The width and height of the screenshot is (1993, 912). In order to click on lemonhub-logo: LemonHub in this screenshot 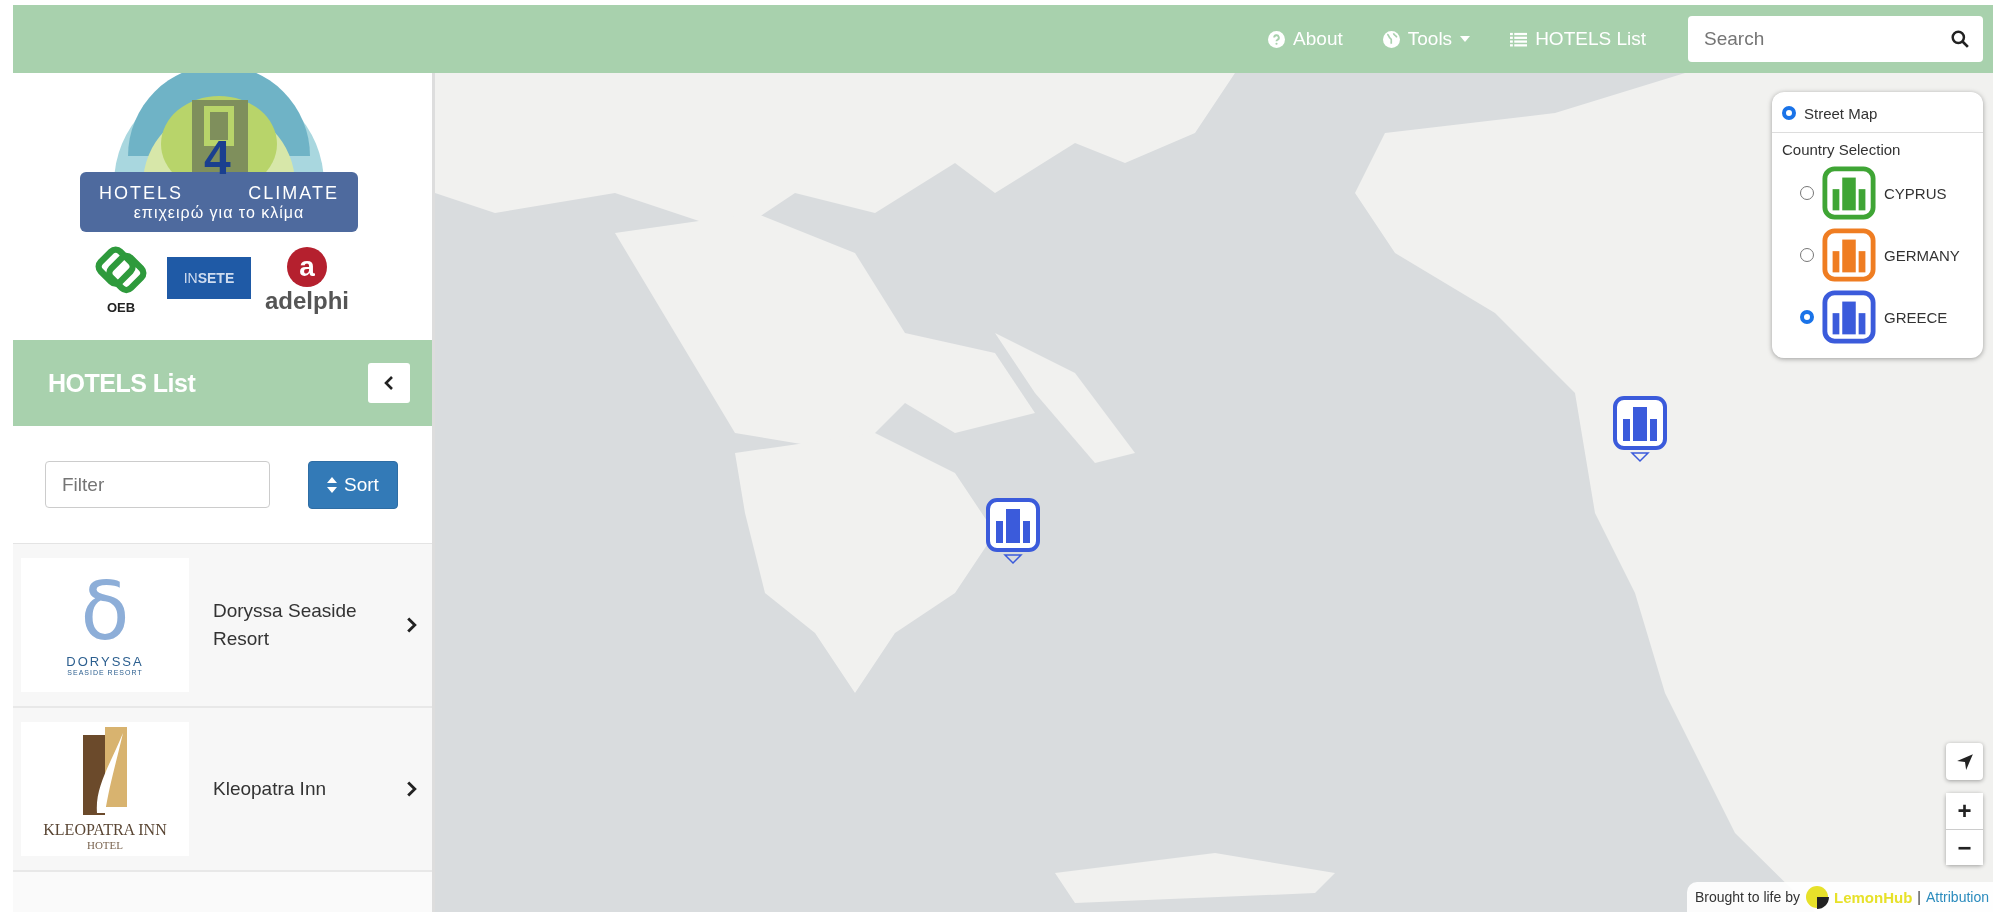, I will do `click(1873, 897)`.